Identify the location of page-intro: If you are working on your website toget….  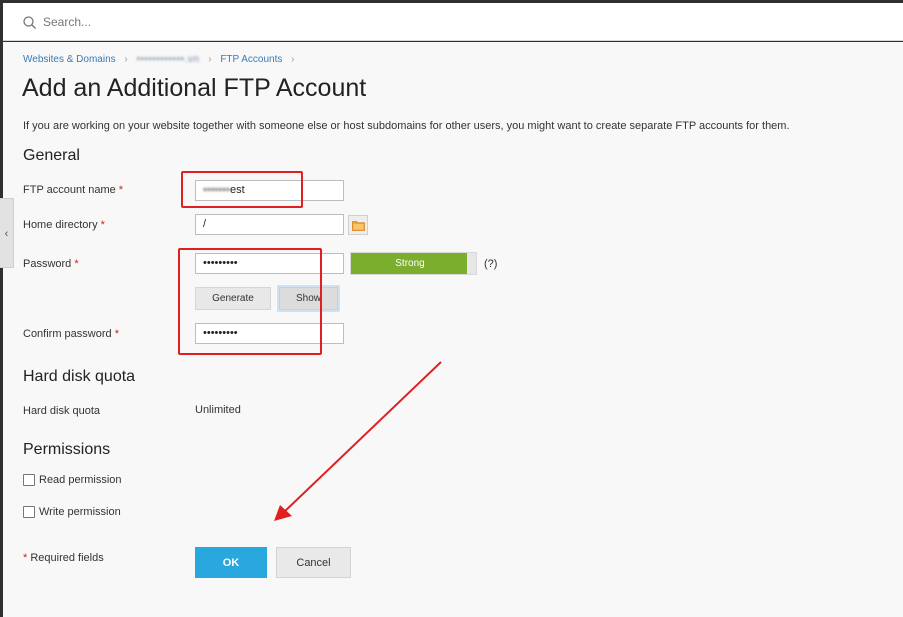
(406, 126).